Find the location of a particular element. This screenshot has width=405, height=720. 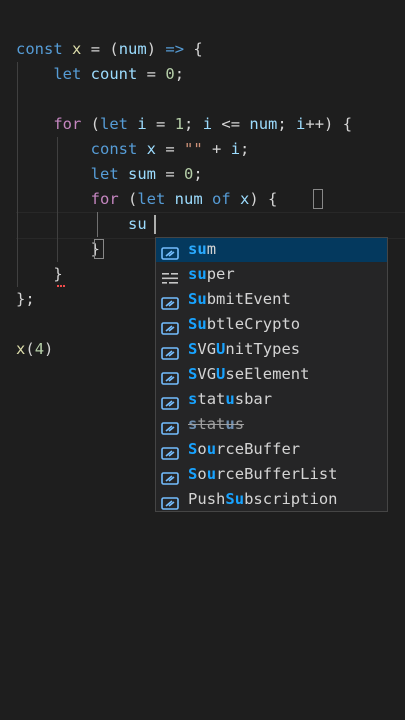

suggestion-label: SourceBufferList is located at coordinates (263, 474).